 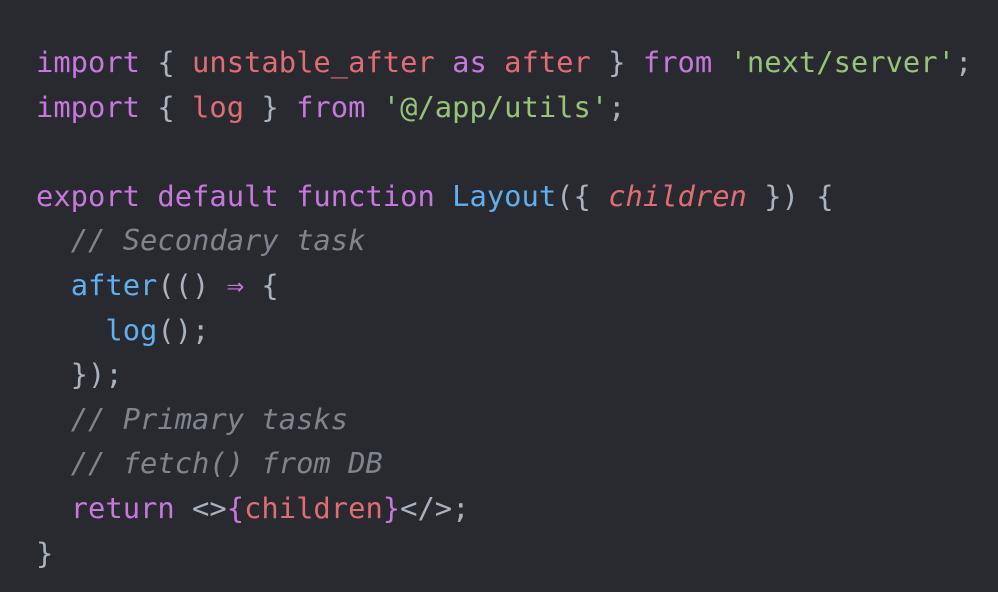 What do you see at coordinates (313, 62) in the screenshot?
I see `variable-token: unstable_after` at bounding box center [313, 62].